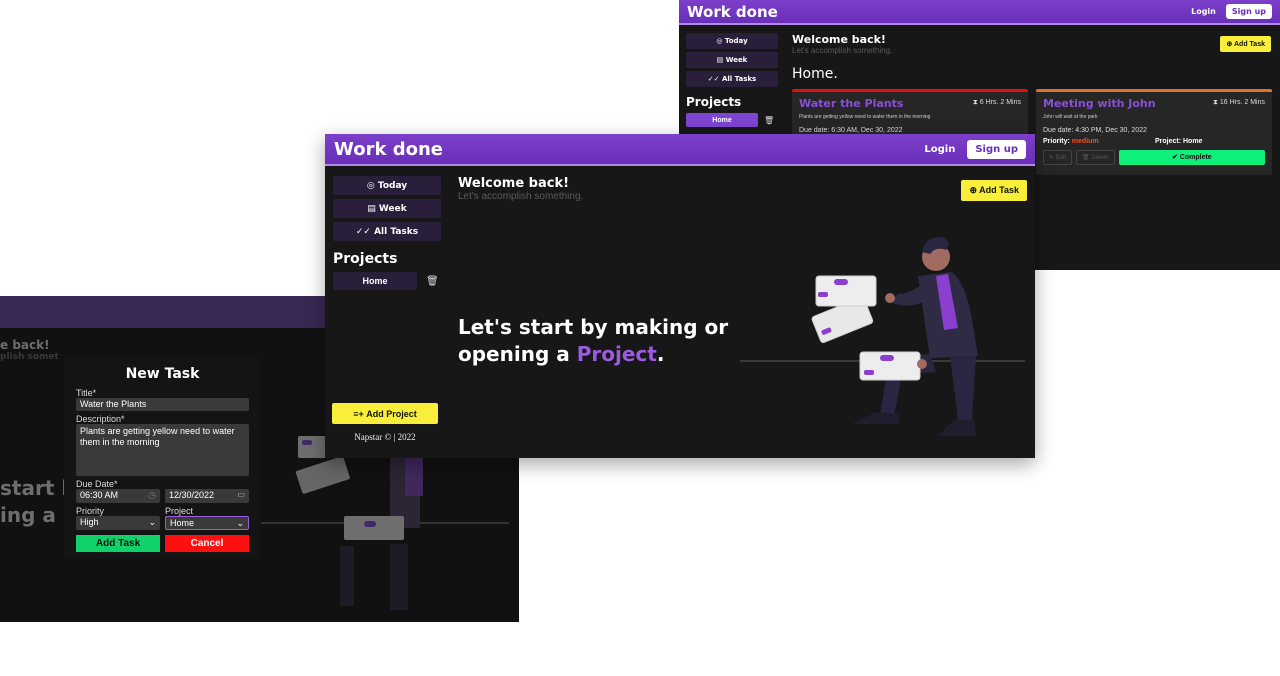  Describe the element at coordinates (25, 345) in the screenshot. I see `welcome-title-dimmed: e back!` at that location.